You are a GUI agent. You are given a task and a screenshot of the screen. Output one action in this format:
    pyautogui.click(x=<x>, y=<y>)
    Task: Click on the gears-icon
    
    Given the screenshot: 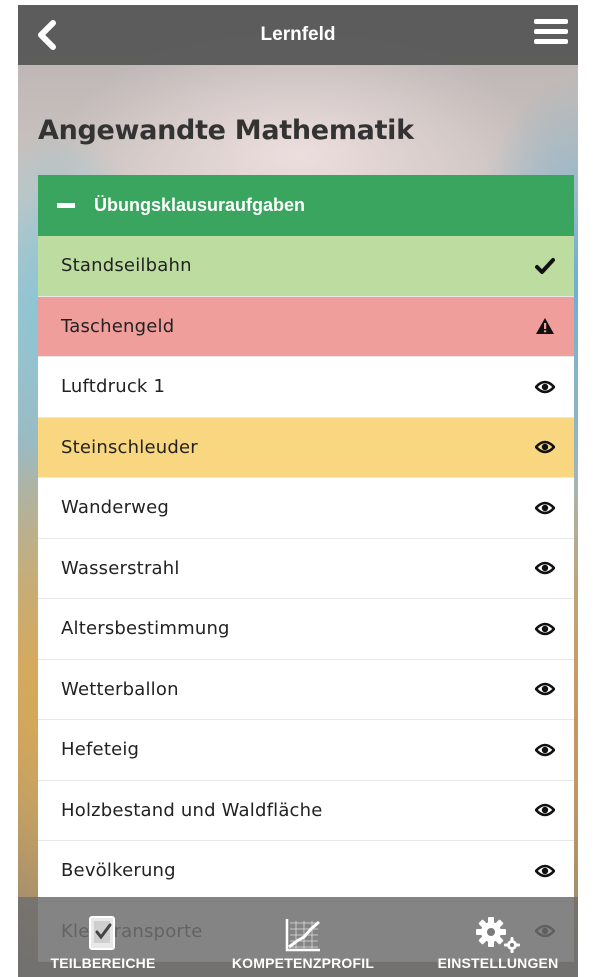 What is the action you would take?
    pyautogui.click(x=498, y=932)
    